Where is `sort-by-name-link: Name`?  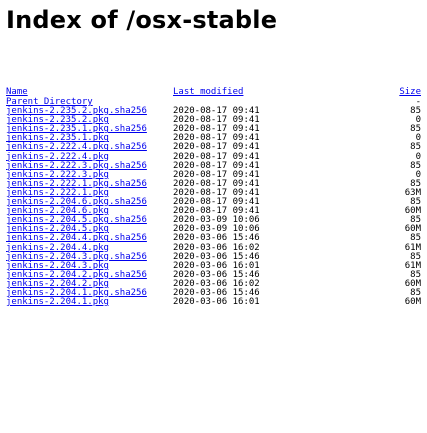 sort-by-name-link: Name is located at coordinates (17, 92).